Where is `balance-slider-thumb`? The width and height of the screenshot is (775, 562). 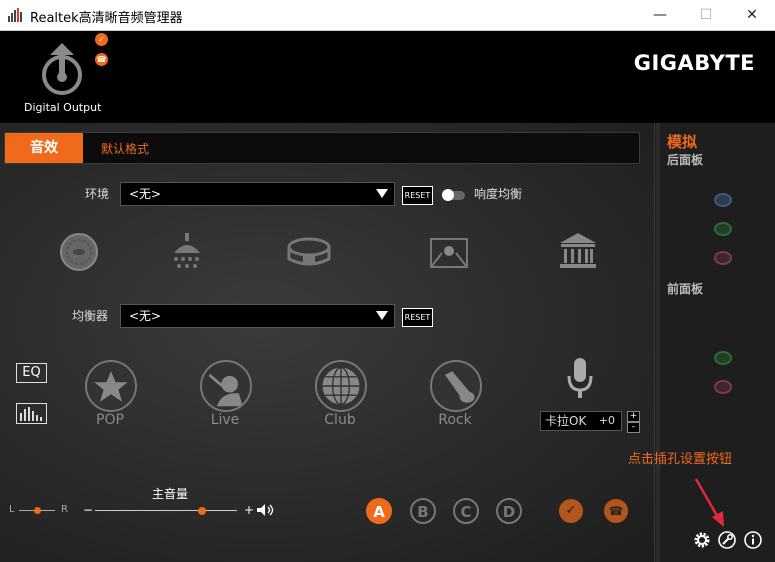 balance-slider-thumb is located at coordinates (37, 510).